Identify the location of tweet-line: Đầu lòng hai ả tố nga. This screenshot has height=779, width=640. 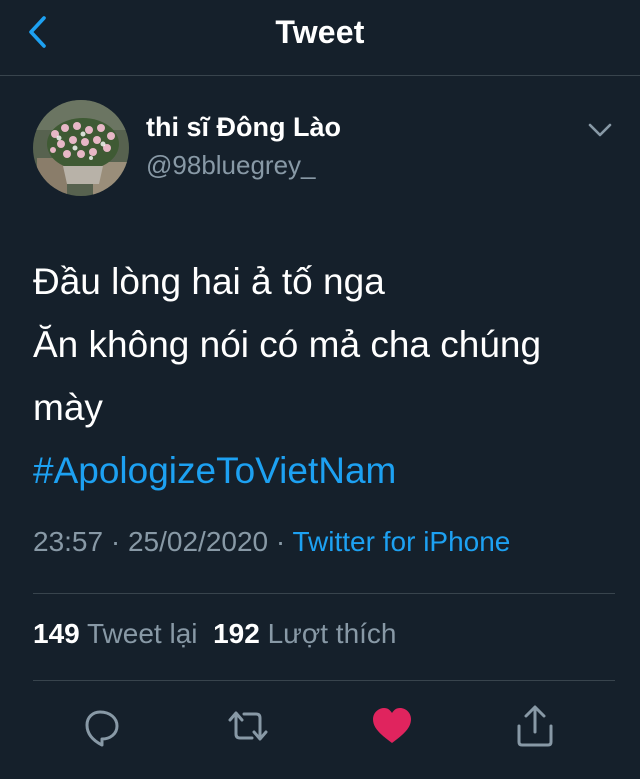
(209, 281).